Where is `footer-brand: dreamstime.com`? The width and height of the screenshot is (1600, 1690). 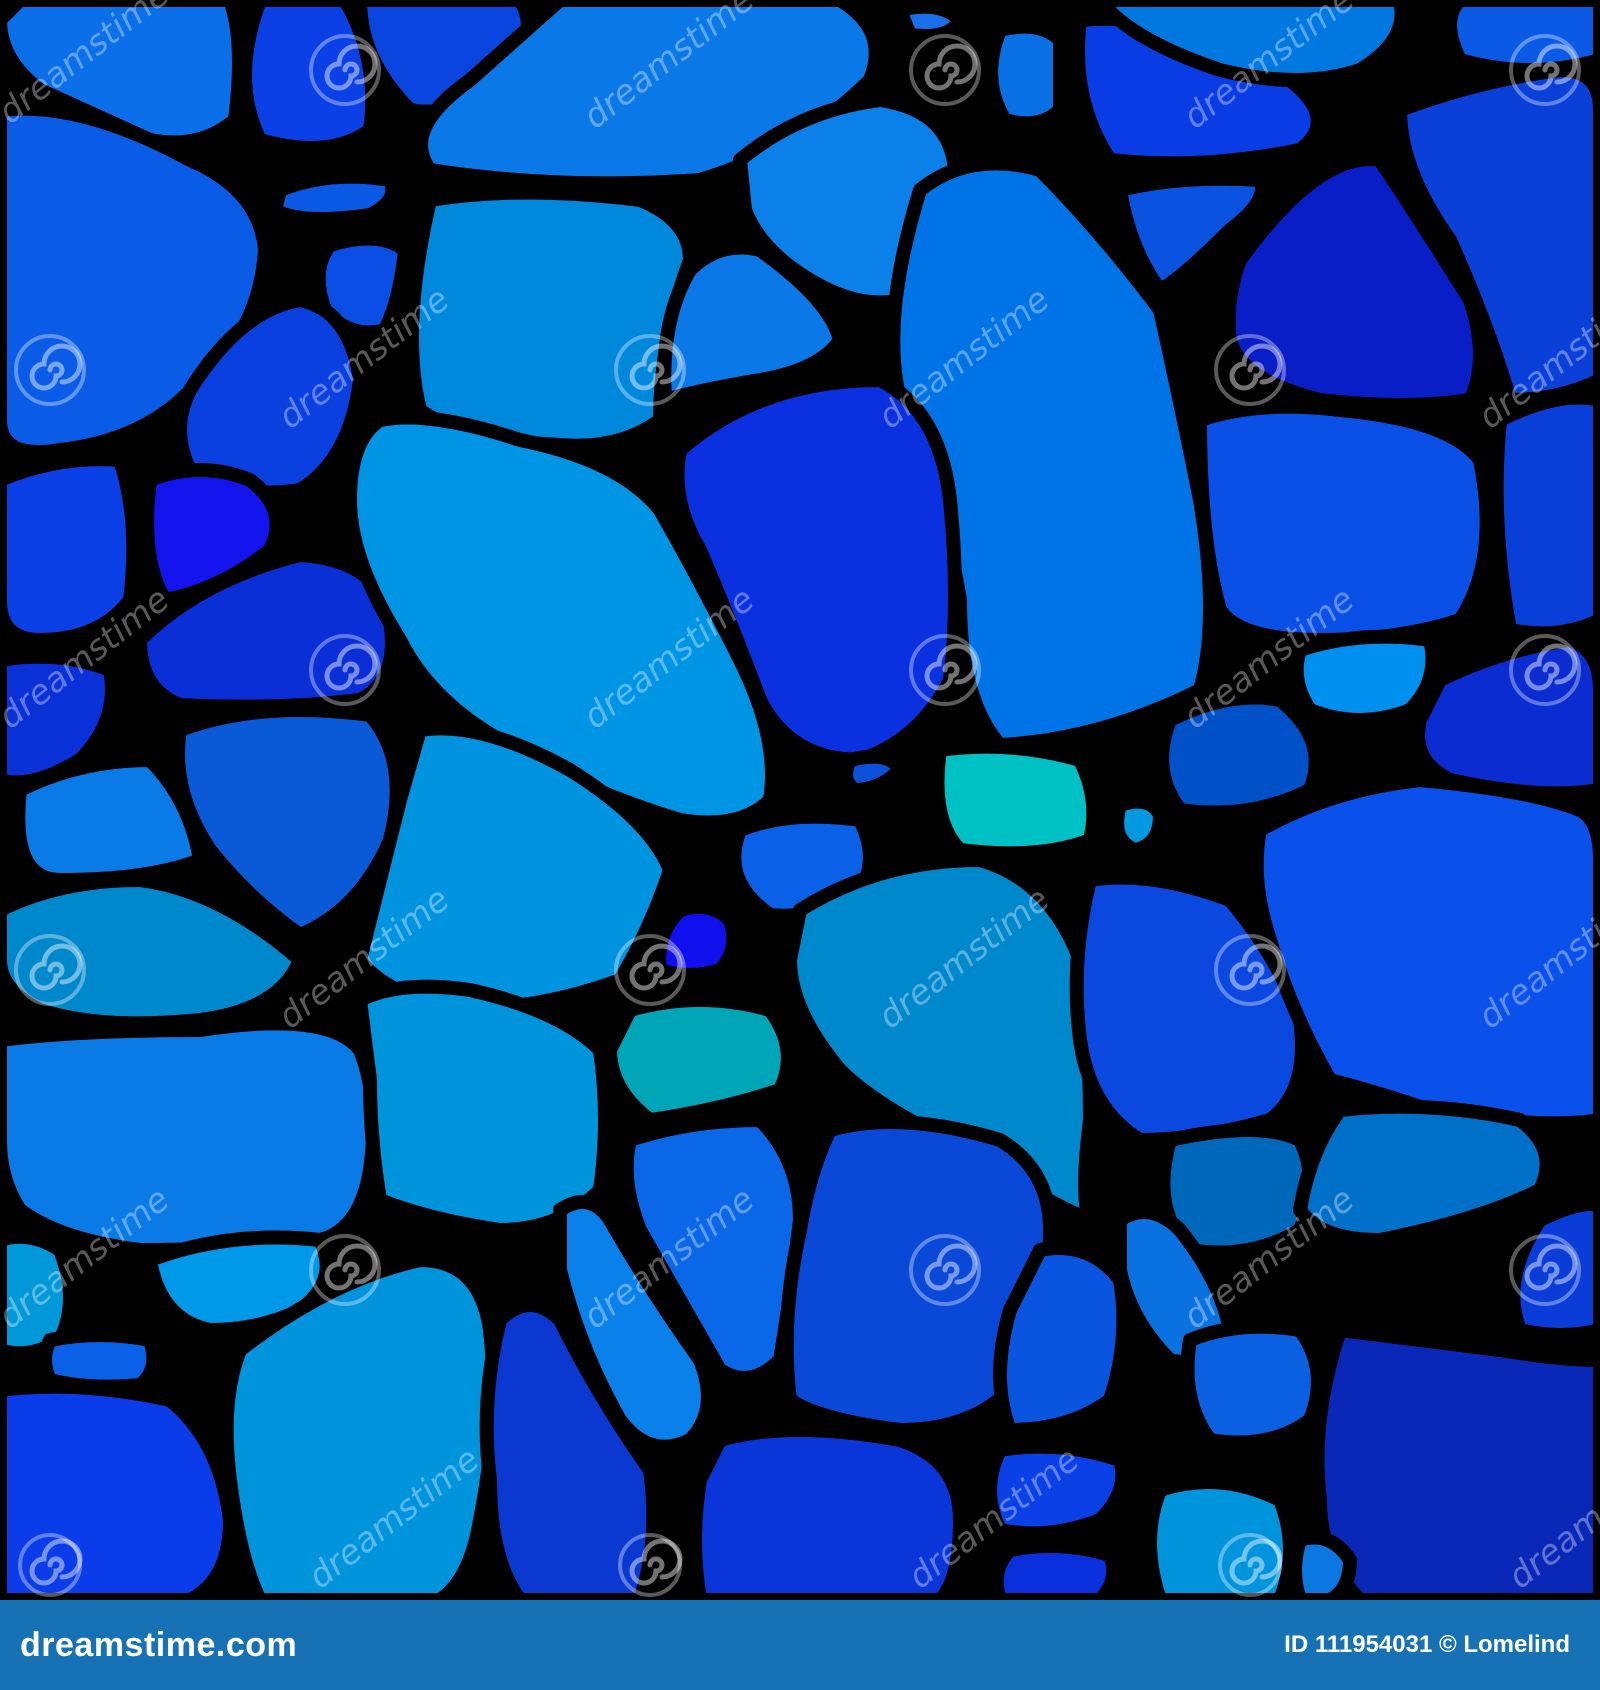
footer-brand: dreamstime.com is located at coordinates (158, 1645).